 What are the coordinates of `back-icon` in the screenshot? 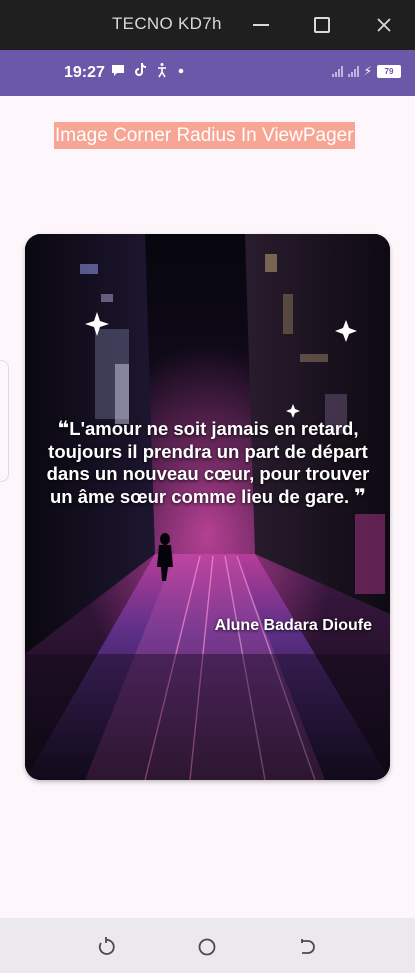 It's located at (106, 946).